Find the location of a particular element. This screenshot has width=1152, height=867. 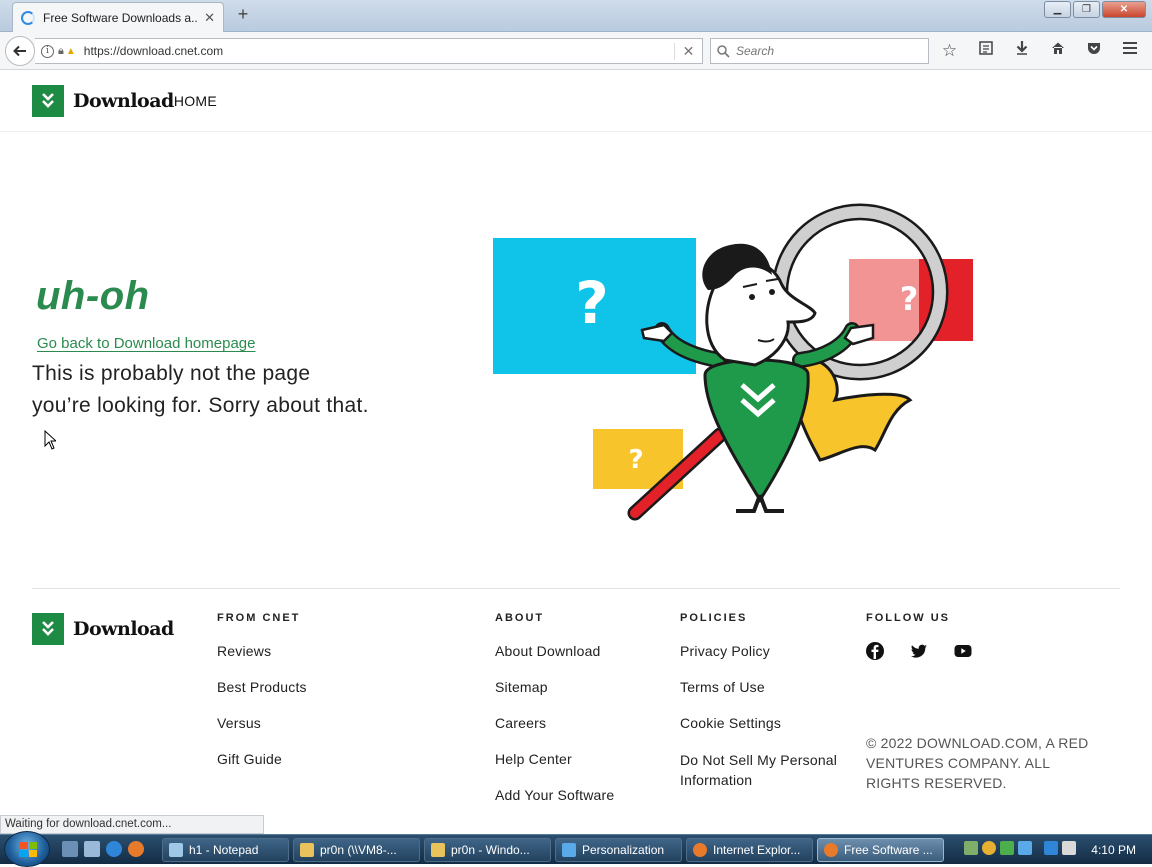

error-heading: uh-oh is located at coordinates (93, 296).